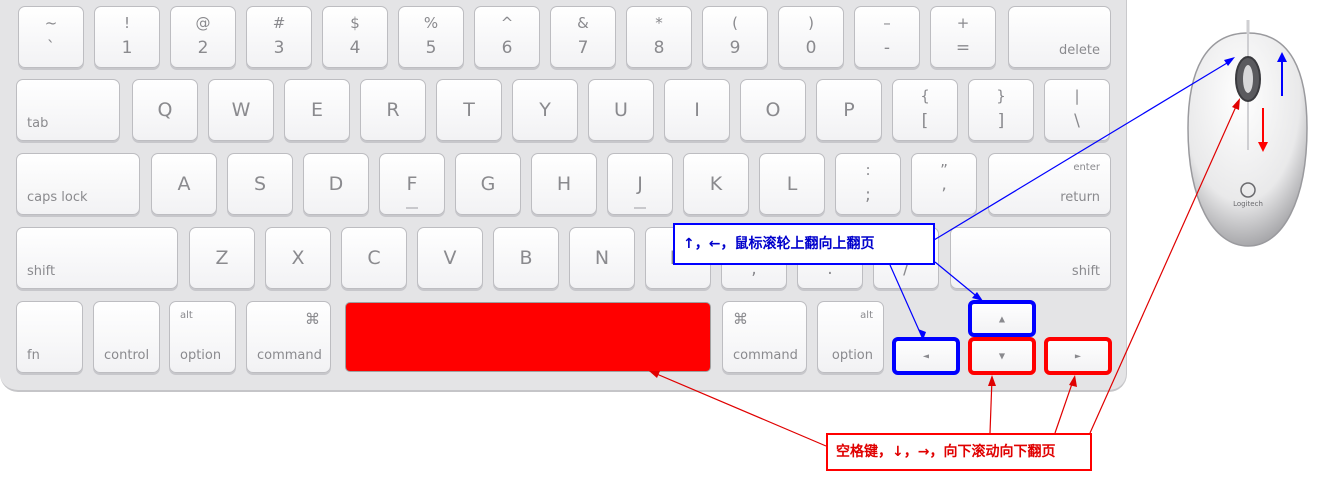 The image size is (1319, 479). Describe the element at coordinates (1083, 150) in the screenshot. I see `connector-blue-to-wheel` at that location.